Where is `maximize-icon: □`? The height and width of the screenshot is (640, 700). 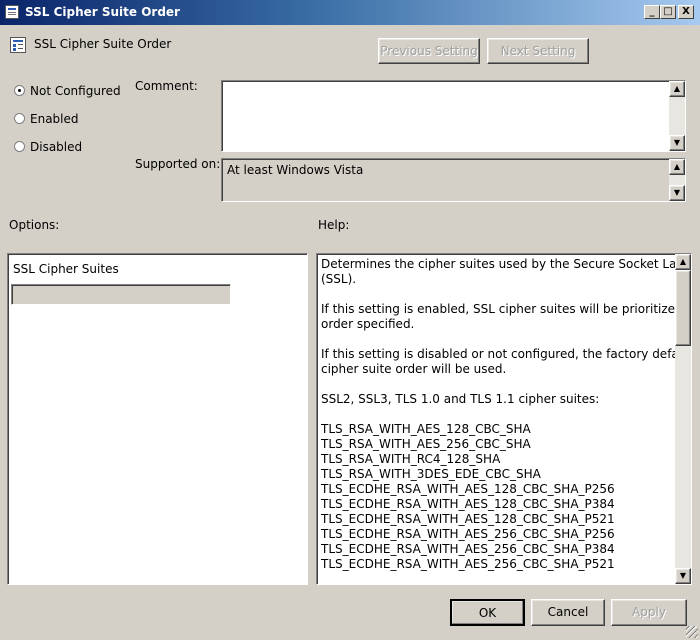 maximize-icon: □ is located at coordinates (668, 11).